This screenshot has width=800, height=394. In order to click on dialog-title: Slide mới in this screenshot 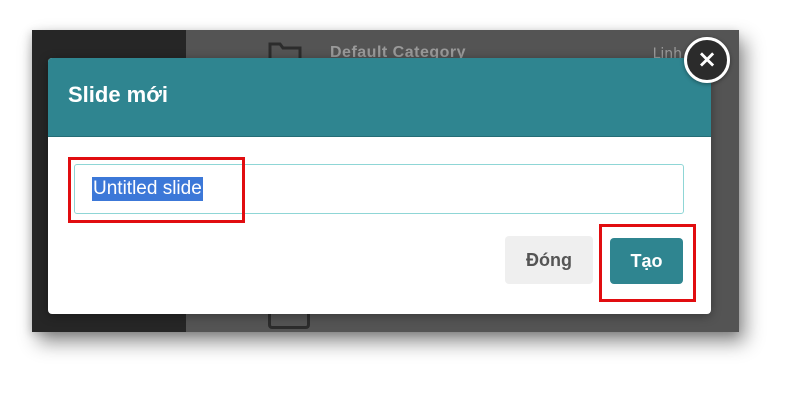, I will do `click(118, 94)`.